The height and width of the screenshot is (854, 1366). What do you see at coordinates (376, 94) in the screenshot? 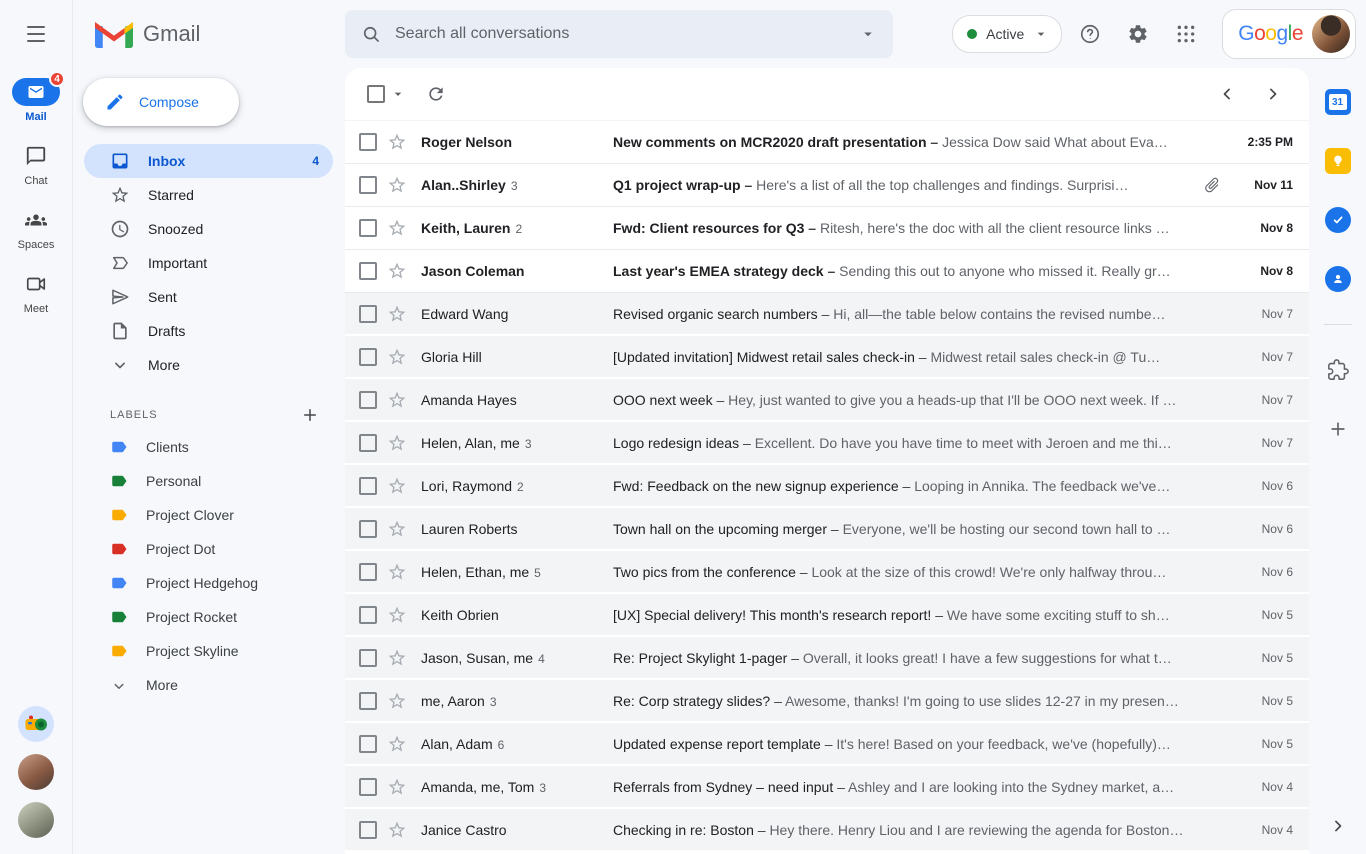
I see `select-all-checkbox` at bounding box center [376, 94].